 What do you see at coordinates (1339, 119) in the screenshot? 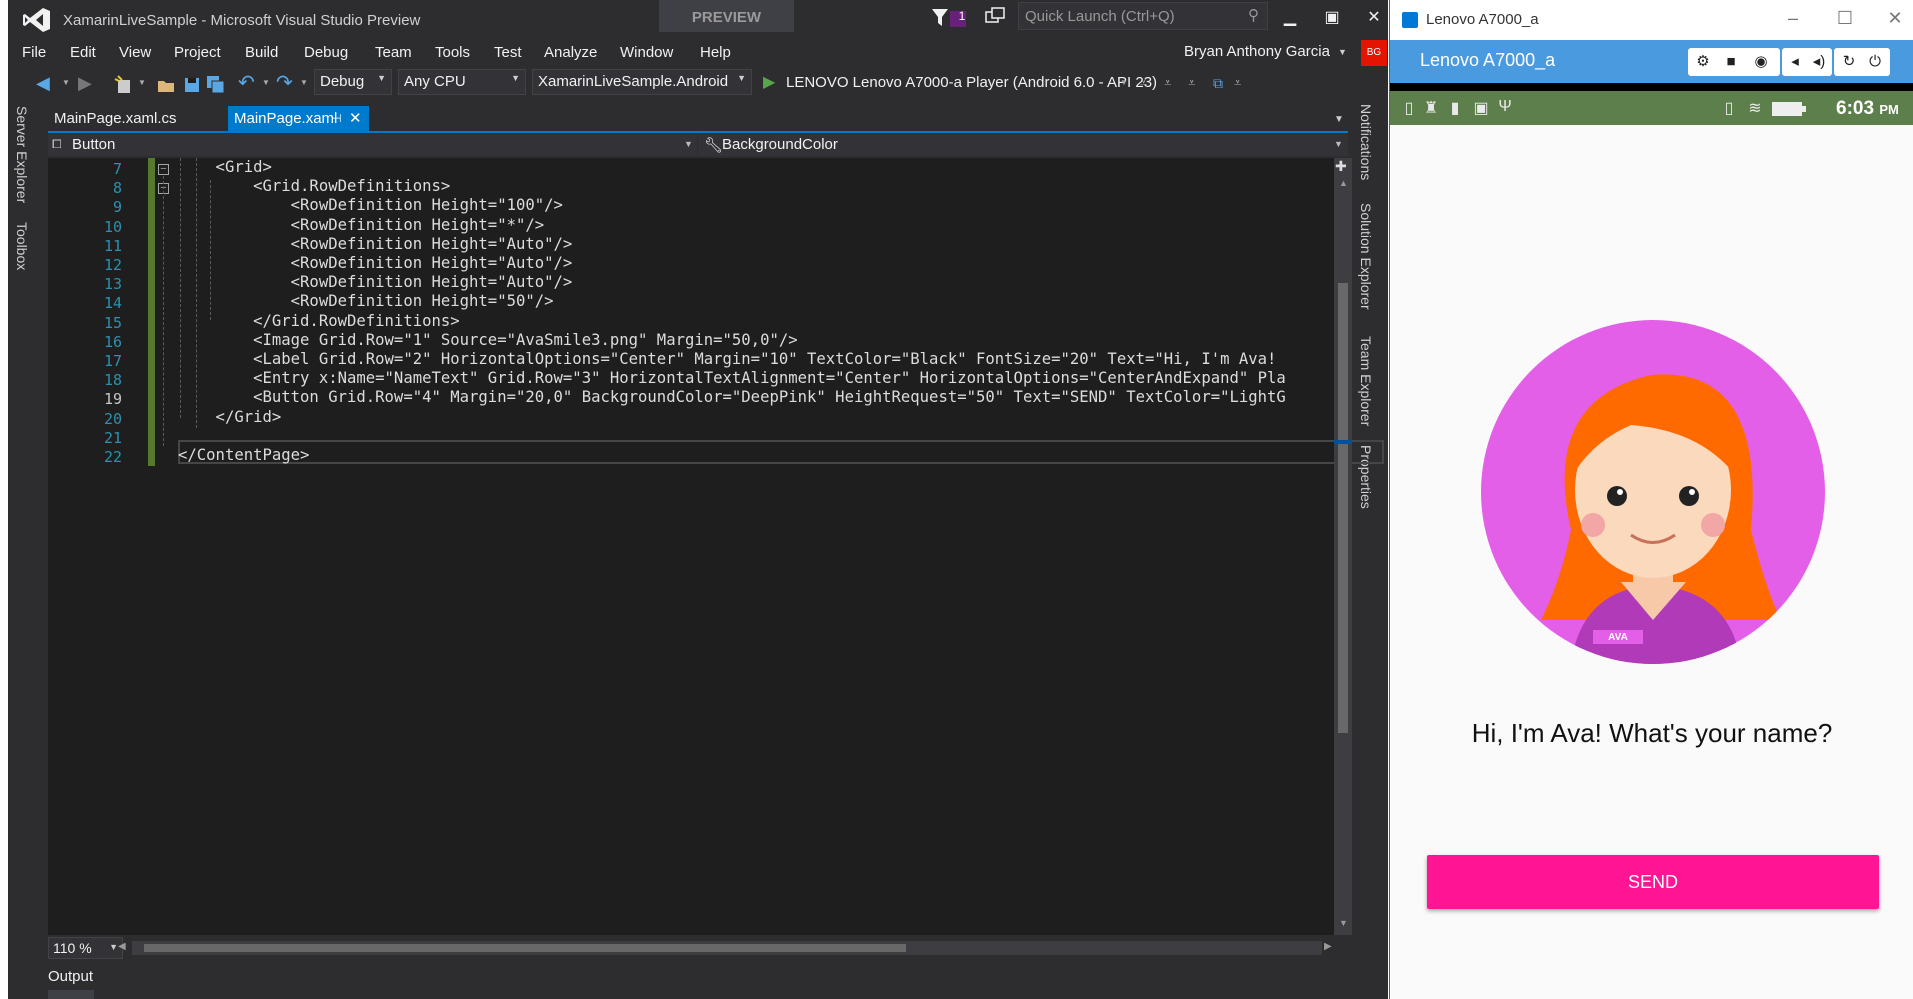
I see `tabs-dropdown-icon: ▼` at bounding box center [1339, 119].